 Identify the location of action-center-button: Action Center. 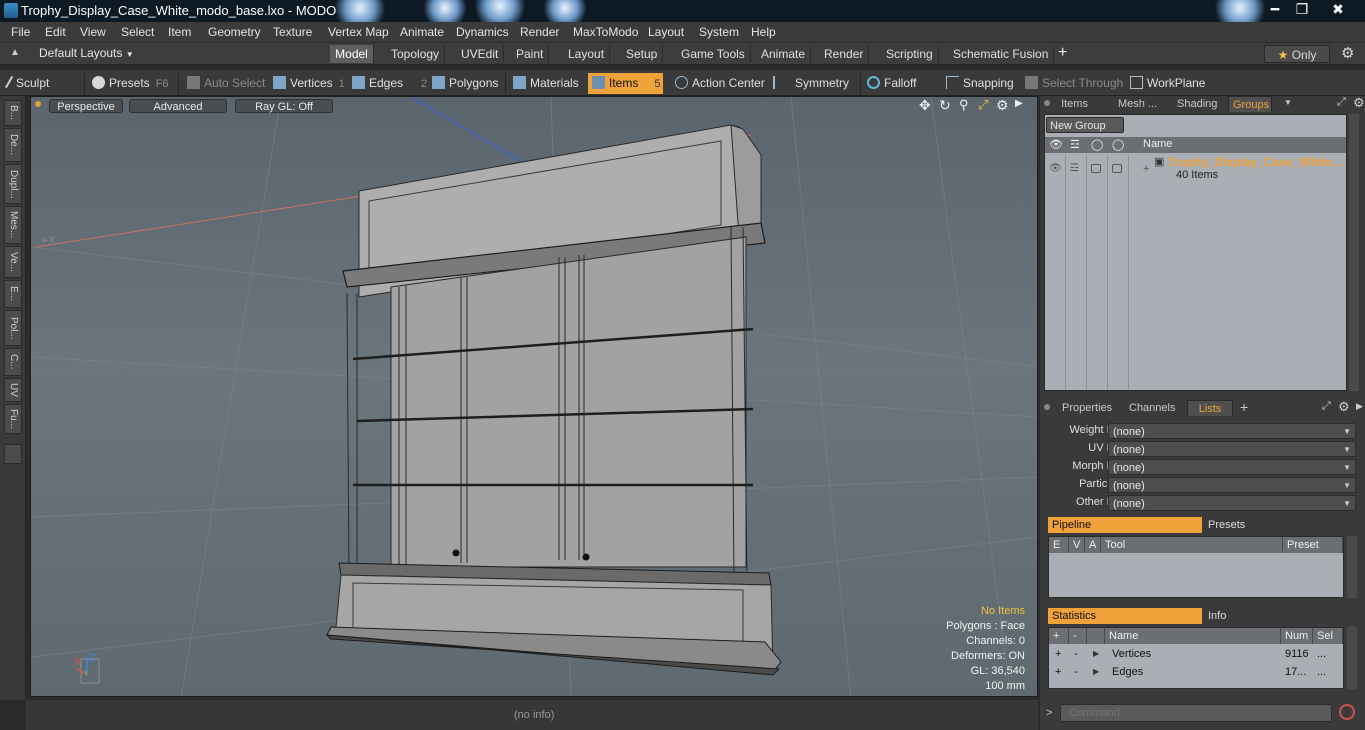
(720, 83).